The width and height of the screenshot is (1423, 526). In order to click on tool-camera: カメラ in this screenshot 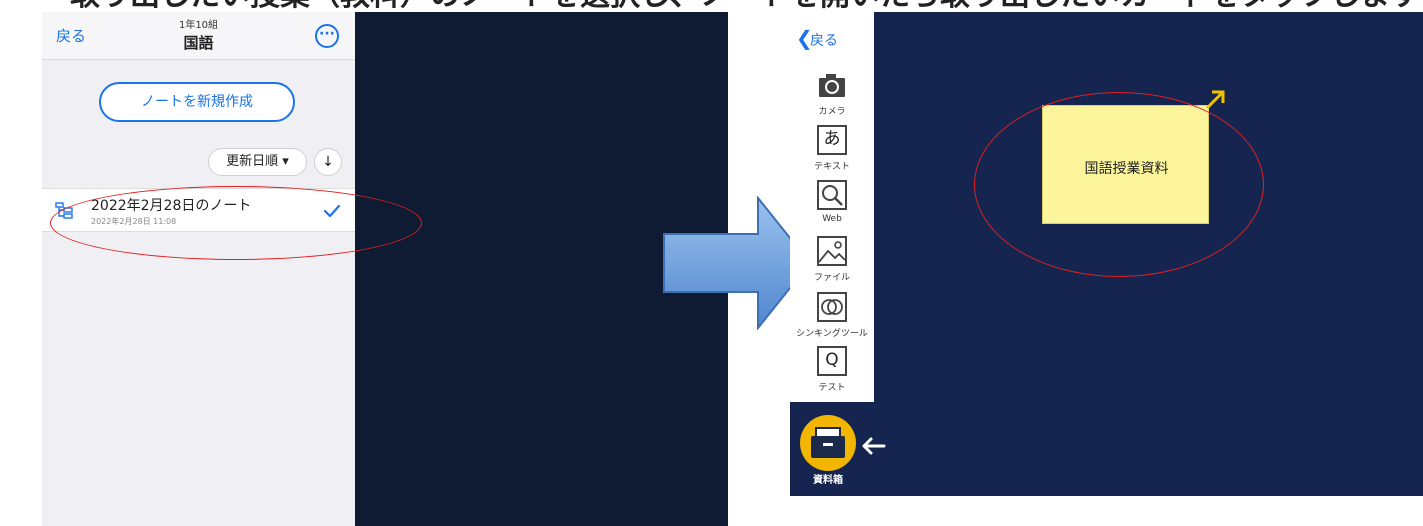, I will do `click(832, 98)`.